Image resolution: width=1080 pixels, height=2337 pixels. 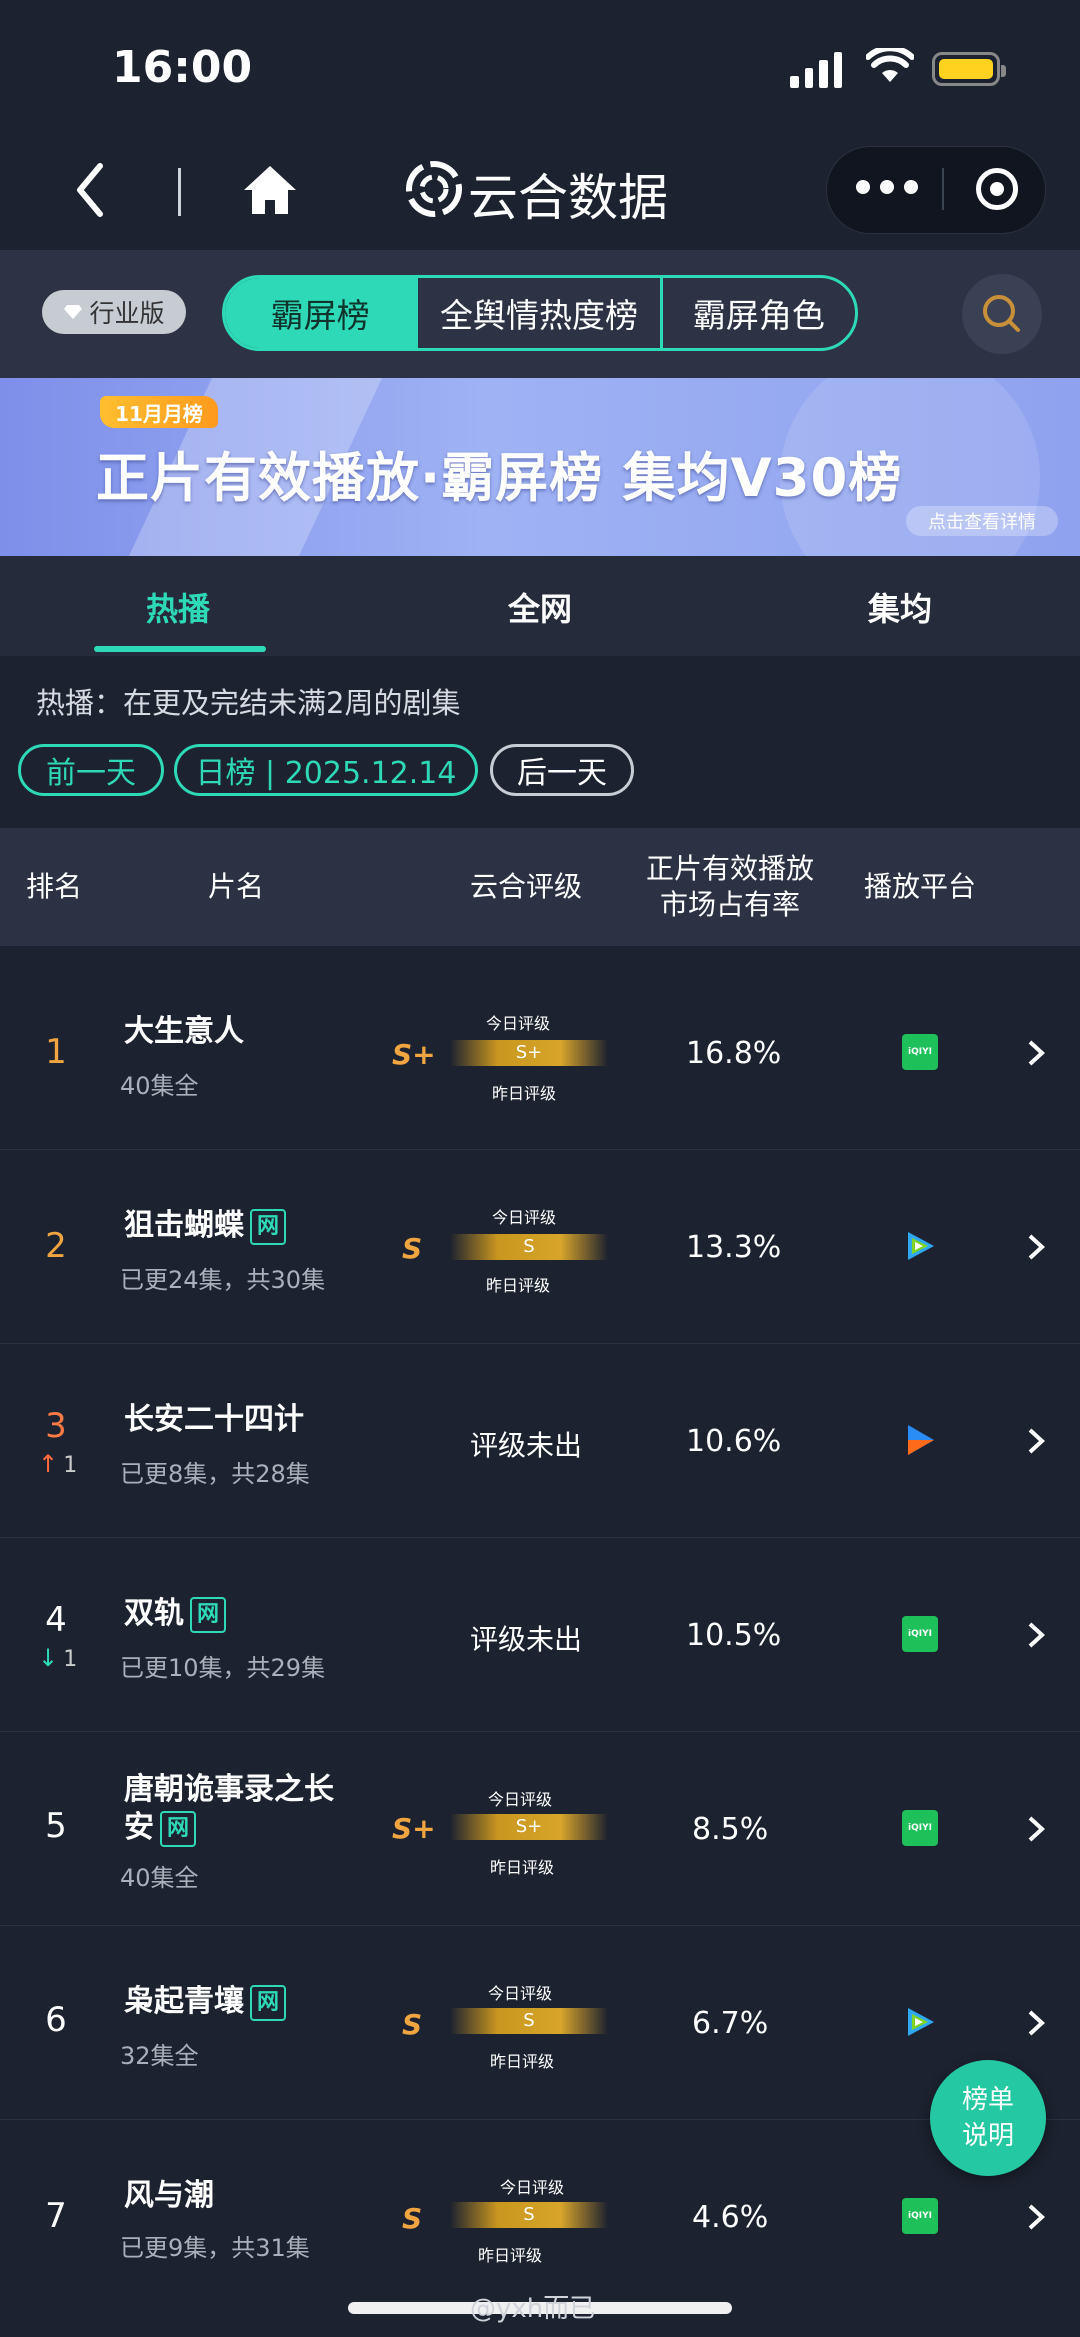 I want to click on market-share: 8.5%, so click(x=730, y=1829).